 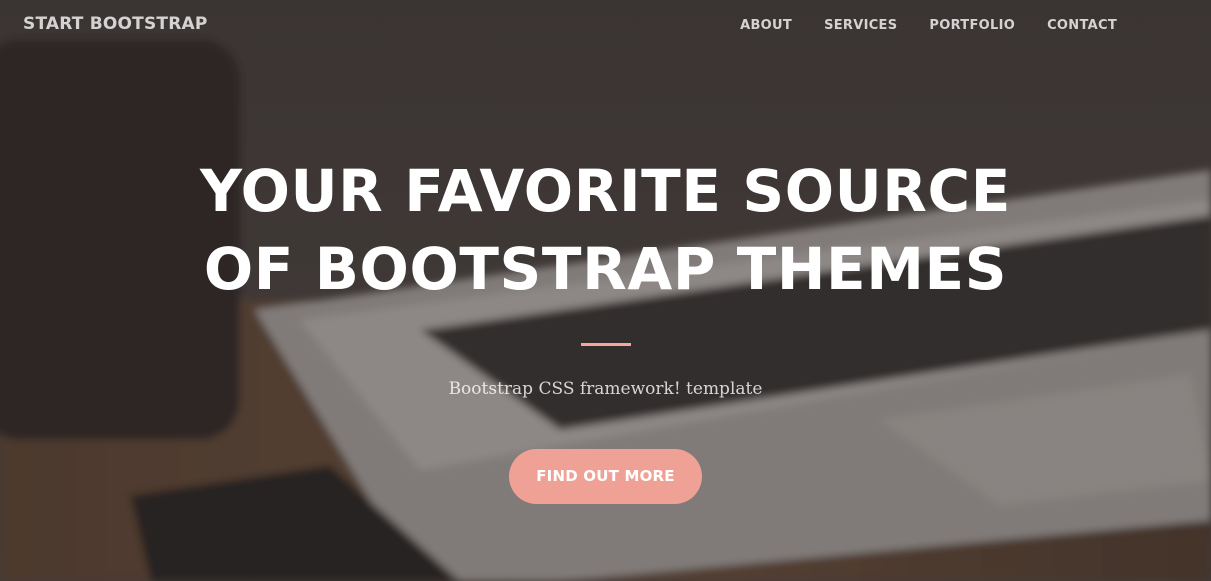 What do you see at coordinates (605, 476) in the screenshot?
I see `find-out-more-button: FIND OUT MORE` at bounding box center [605, 476].